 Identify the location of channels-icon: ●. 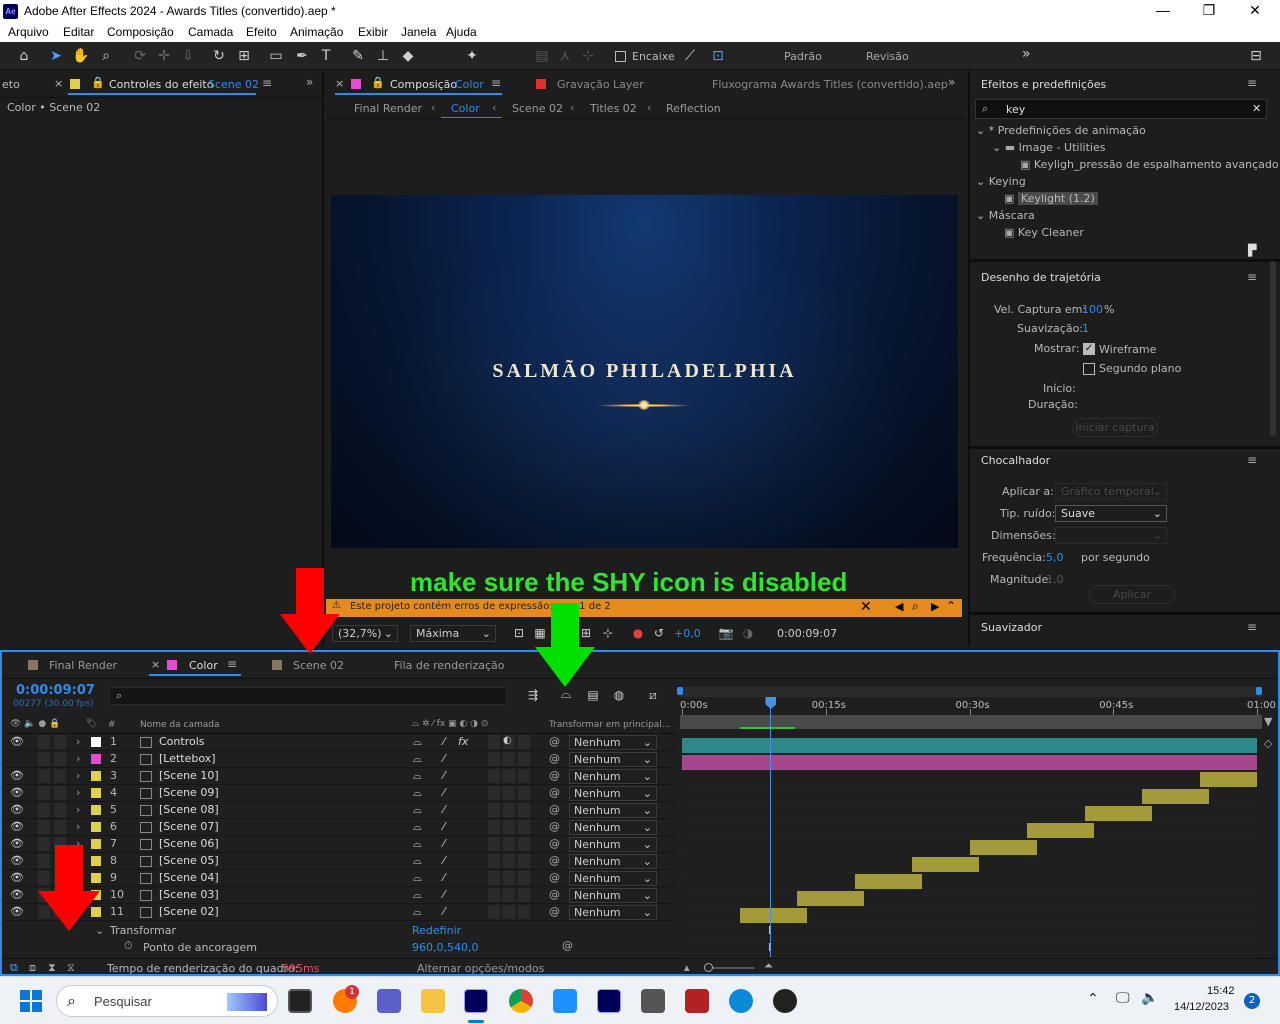
(638, 633).